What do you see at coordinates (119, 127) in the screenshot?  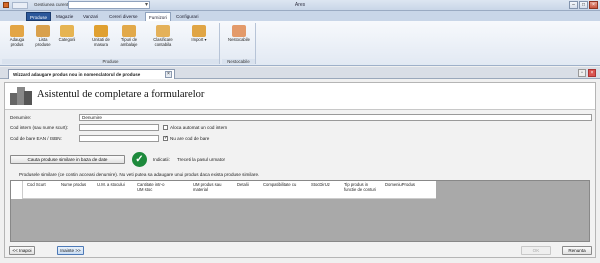 I see `cod-intern-input` at bounding box center [119, 127].